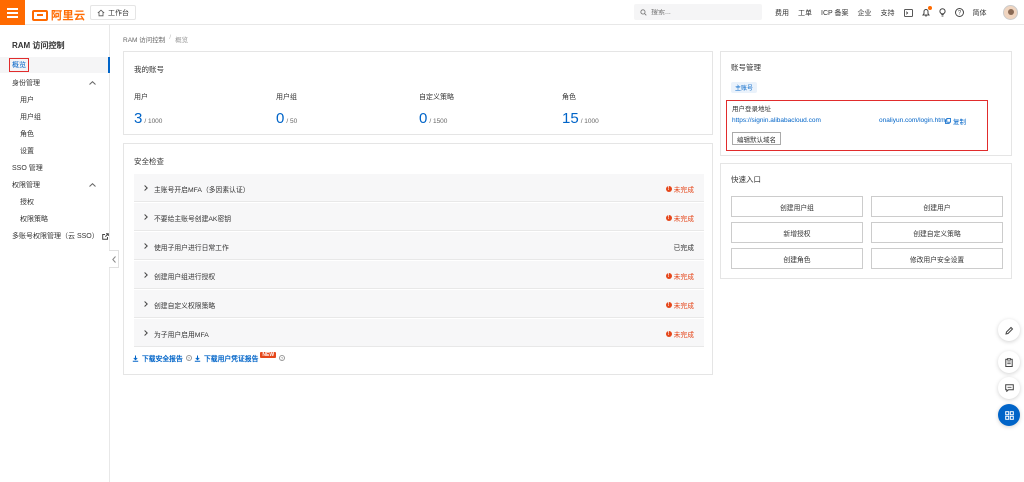  I want to click on download-icon, so click(135, 358).